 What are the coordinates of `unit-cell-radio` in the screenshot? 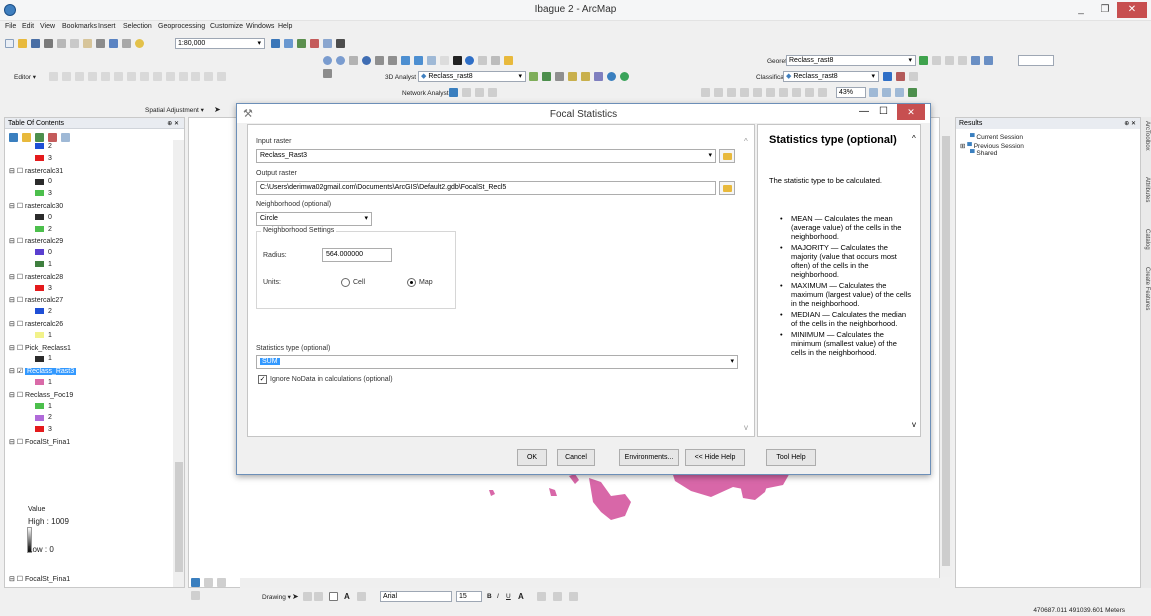 It's located at (345, 282).